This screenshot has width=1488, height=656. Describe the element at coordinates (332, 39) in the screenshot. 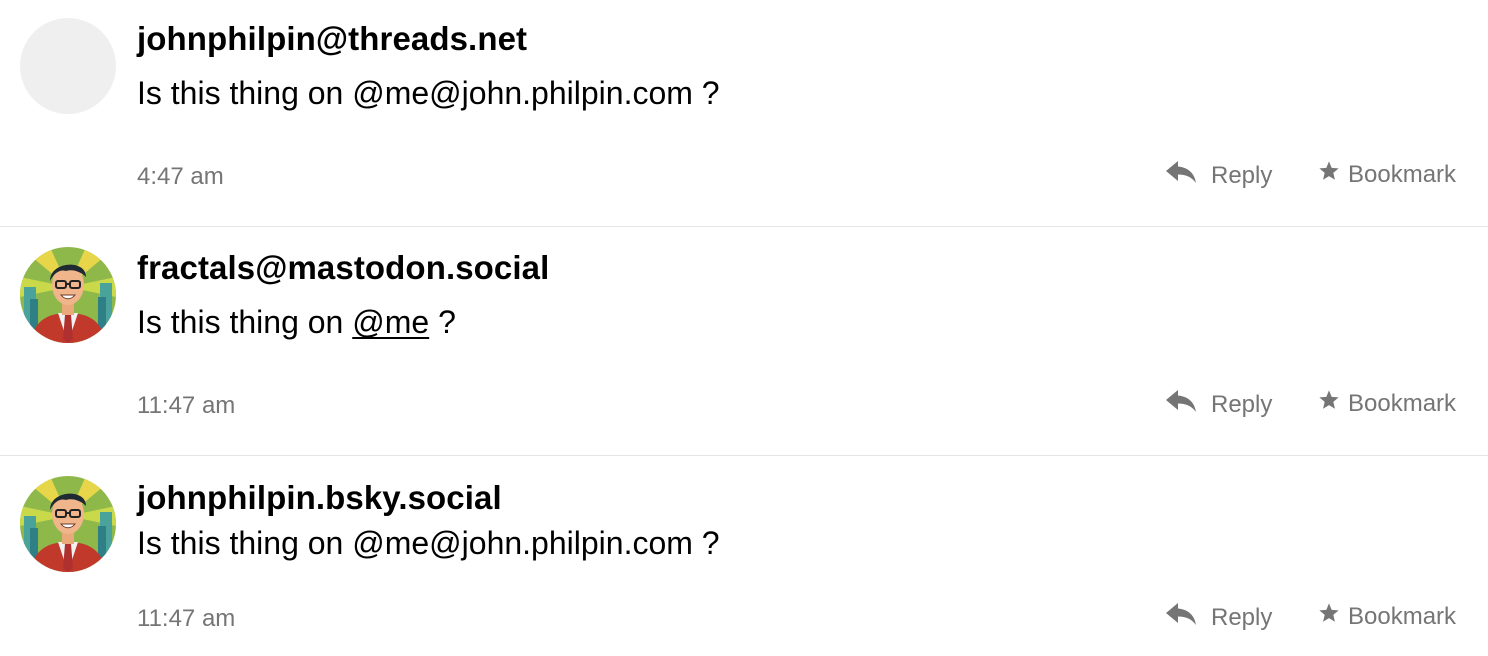

I see `post-author-handle: johnphilpin@threads.net` at that location.